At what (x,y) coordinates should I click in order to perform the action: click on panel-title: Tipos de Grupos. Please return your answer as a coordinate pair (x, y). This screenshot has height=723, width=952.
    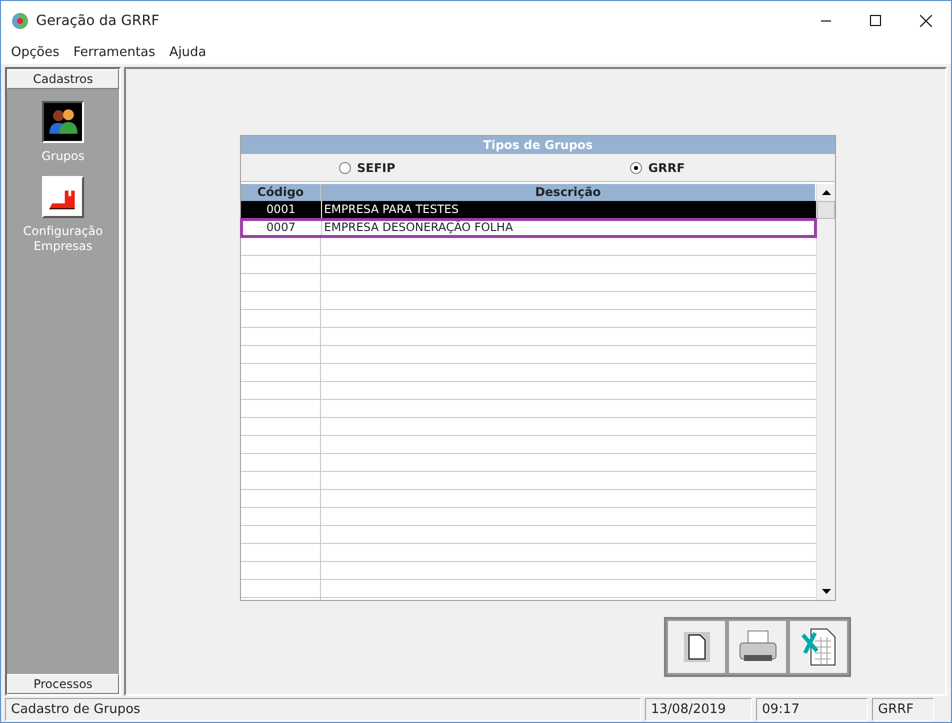
    Looking at the image, I should click on (538, 145).